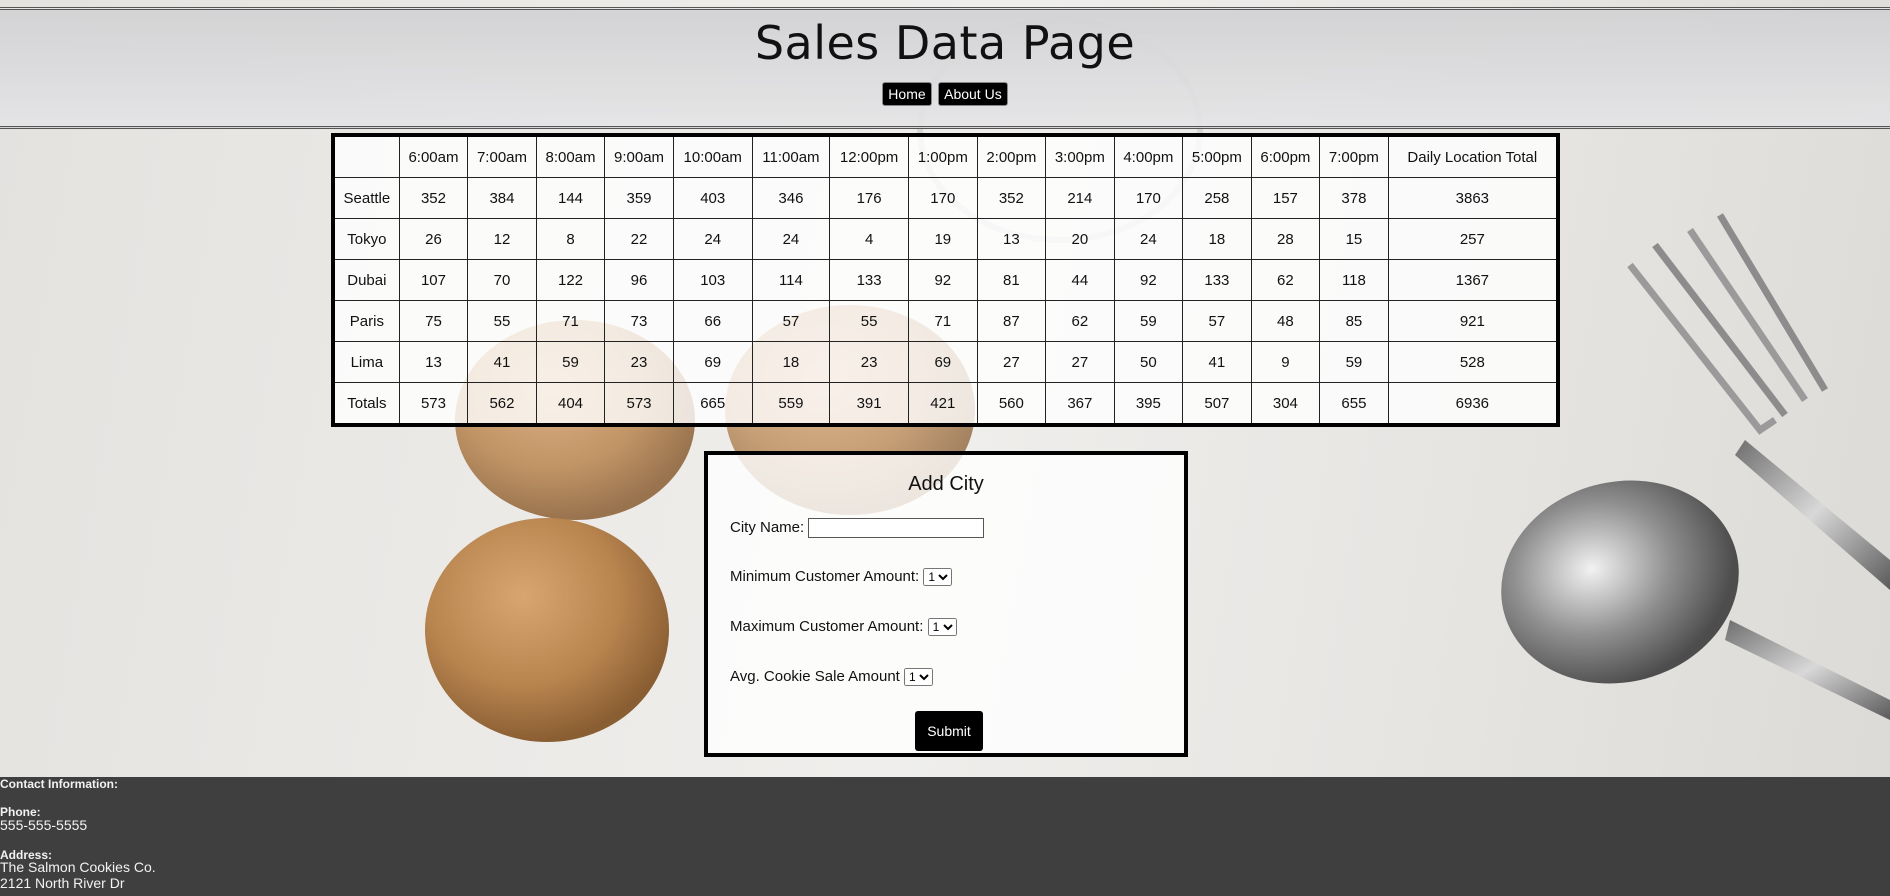 The image size is (1890, 896). What do you see at coordinates (1285, 321) in the screenshot?
I see `sales-value-cell: 48` at bounding box center [1285, 321].